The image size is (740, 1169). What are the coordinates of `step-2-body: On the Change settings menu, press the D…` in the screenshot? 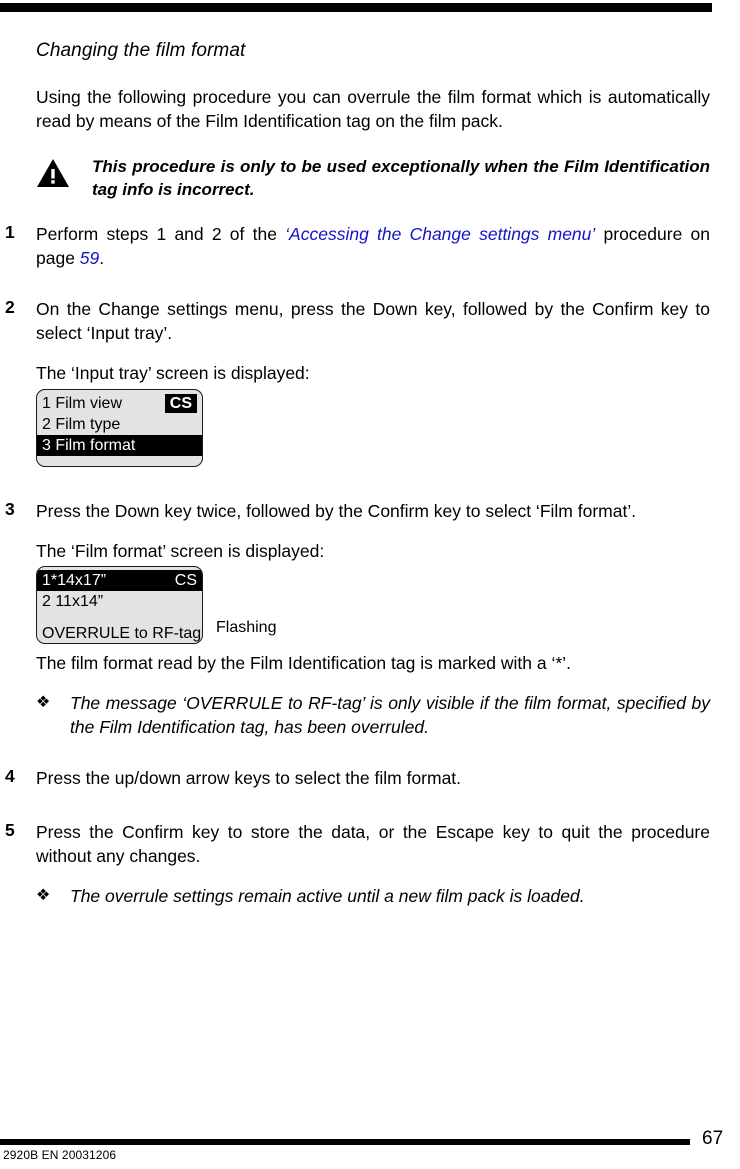 It's located at (373, 341).